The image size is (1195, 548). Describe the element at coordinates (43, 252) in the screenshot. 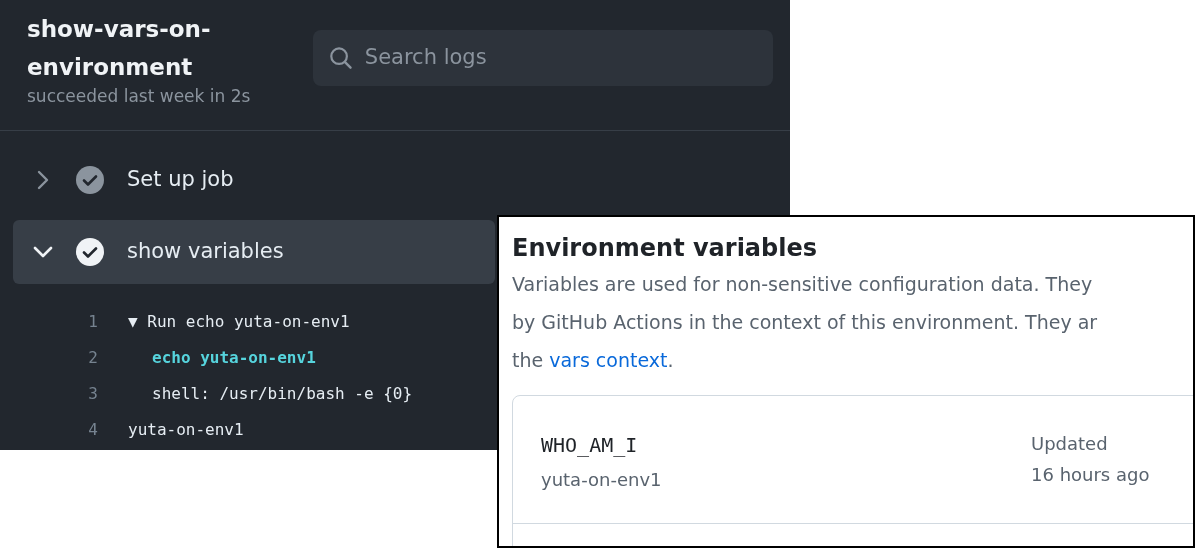

I see `chevron-down-icon` at that location.